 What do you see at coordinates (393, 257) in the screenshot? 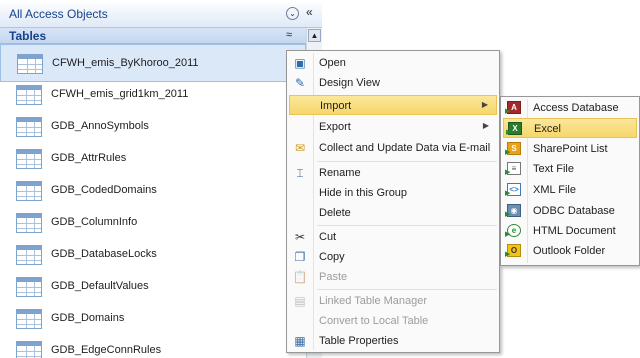
I see `menu-item-copy: ❐ Copy` at bounding box center [393, 257].